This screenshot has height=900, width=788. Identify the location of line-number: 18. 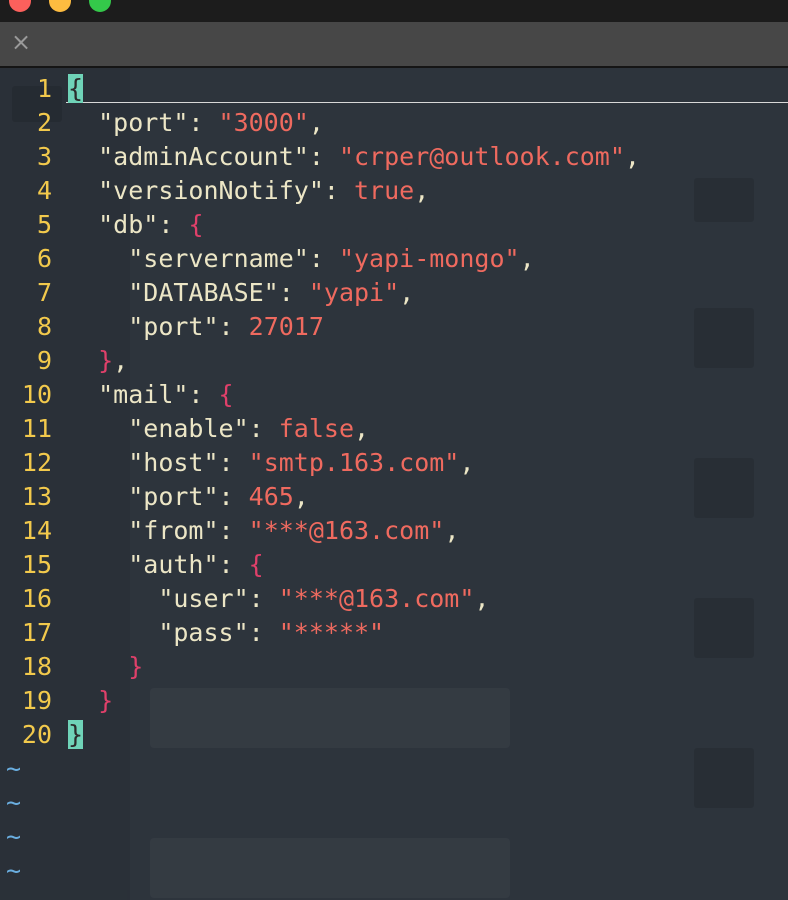
(36, 666).